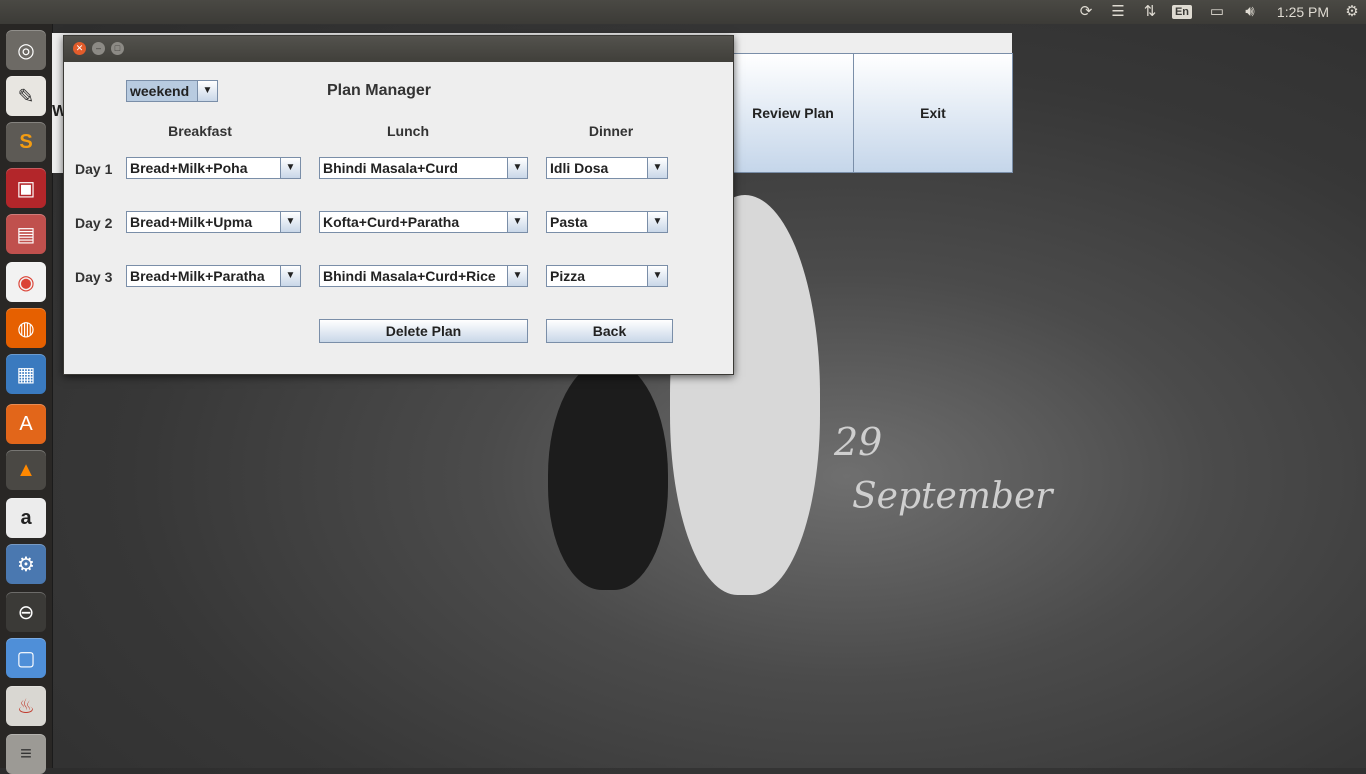 The width and height of the screenshot is (1366, 774). I want to click on software-center-icon: A, so click(26, 424).